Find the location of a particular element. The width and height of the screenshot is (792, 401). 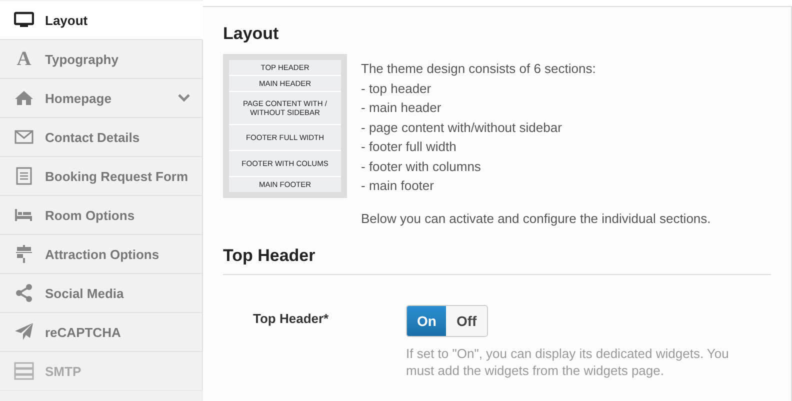

list-item: - footer with columns is located at coordinates (421, 167).